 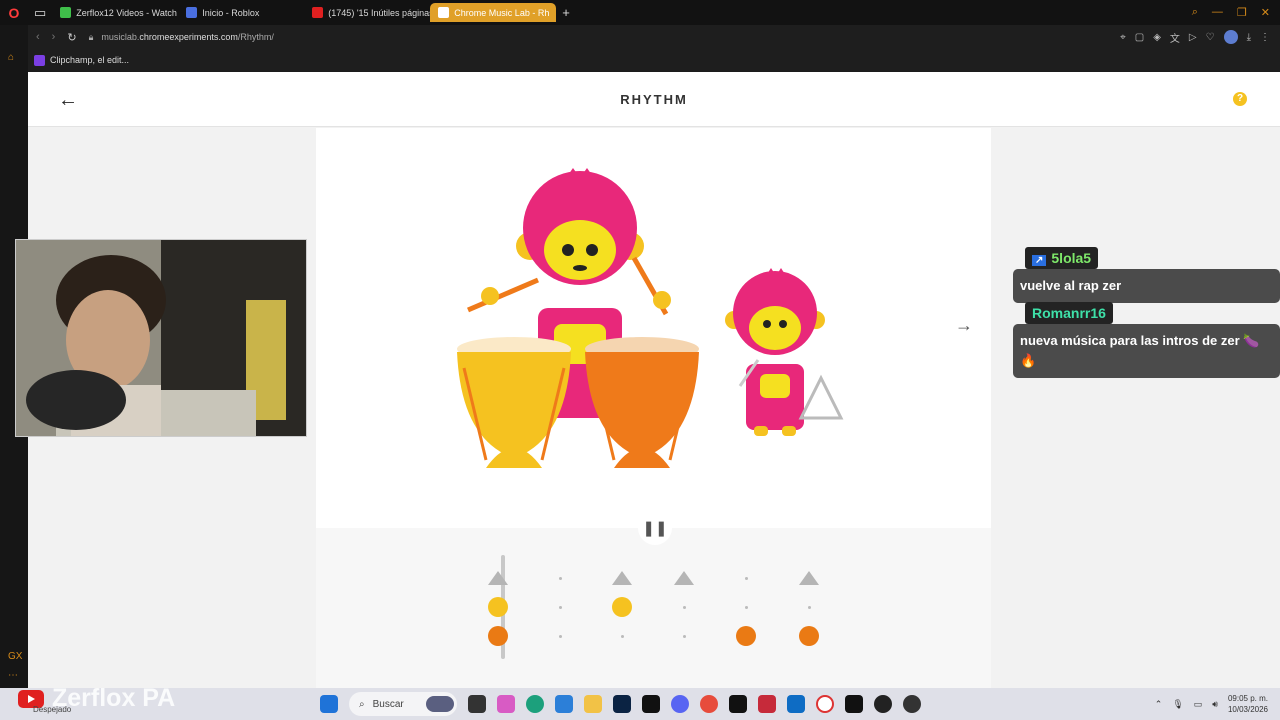 What do you see at coordinates (477, 704) in the screenshot?
I see `task-view-icon` at bounding box center [477, 704].